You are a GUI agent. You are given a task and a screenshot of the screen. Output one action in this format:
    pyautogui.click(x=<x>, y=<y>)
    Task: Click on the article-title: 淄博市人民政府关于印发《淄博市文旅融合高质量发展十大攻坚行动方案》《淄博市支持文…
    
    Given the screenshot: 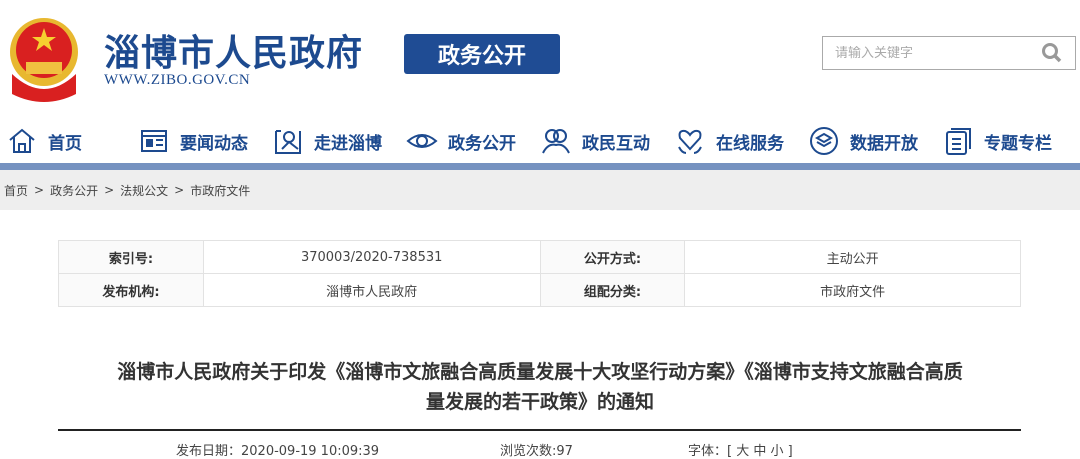 What is the action you would take?
    pyautogui.click(x=540, y=387)
    